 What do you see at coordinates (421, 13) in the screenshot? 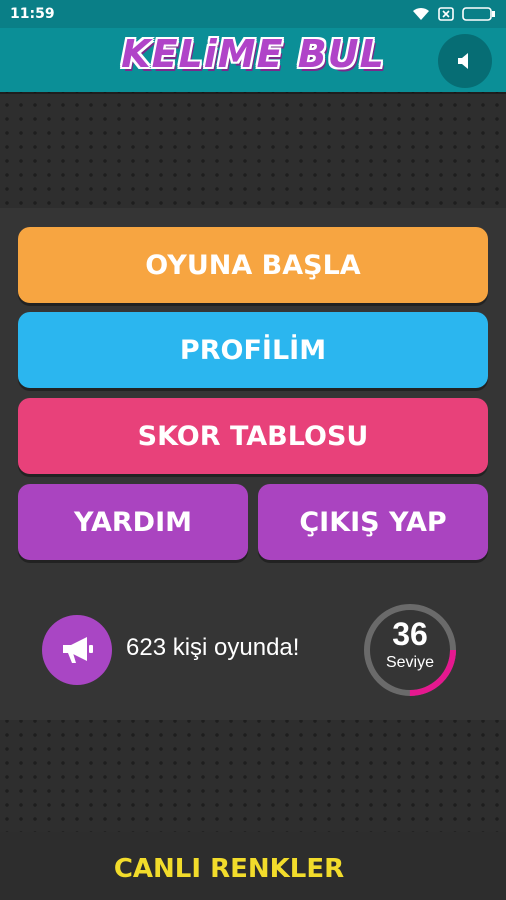
I see `wifi-icon` at bounding box center [421, 13].